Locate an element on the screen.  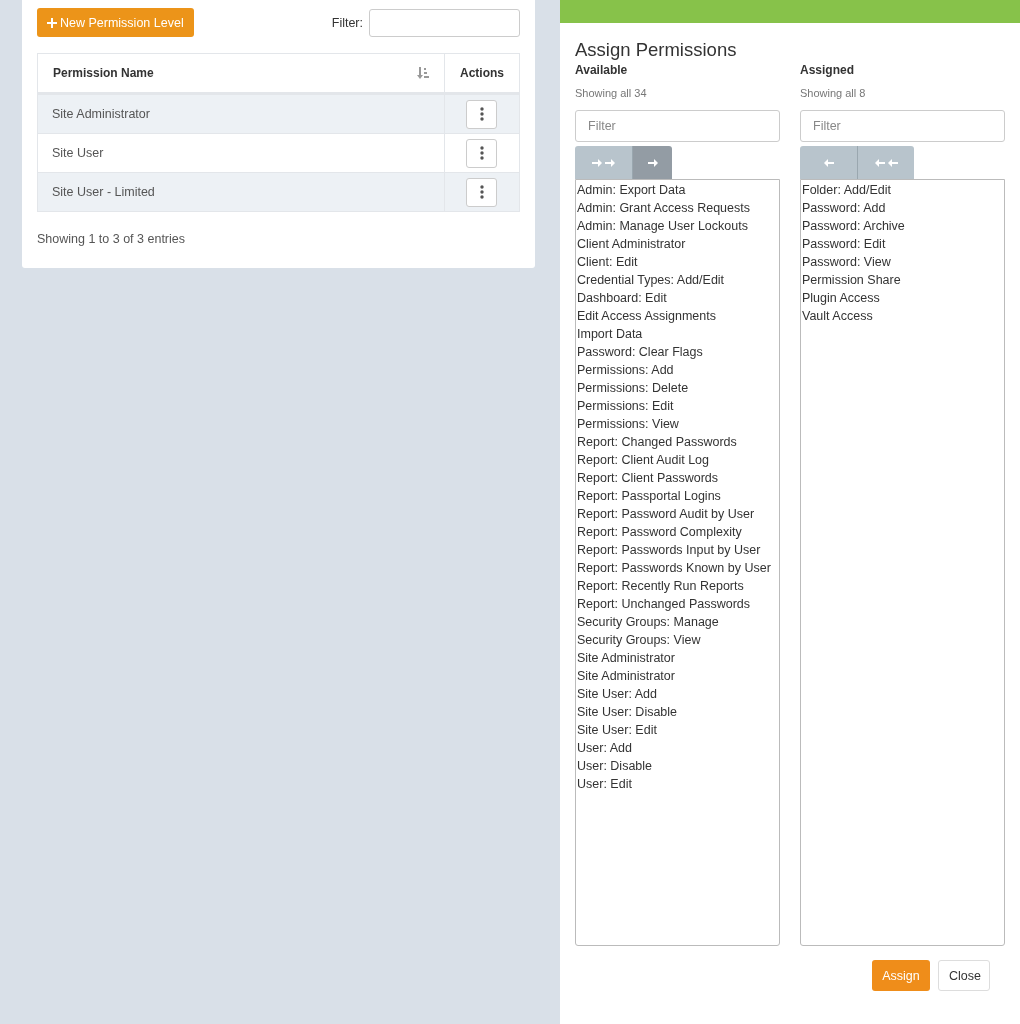
list-item: User: Disable is located at coordinates (677, 766).